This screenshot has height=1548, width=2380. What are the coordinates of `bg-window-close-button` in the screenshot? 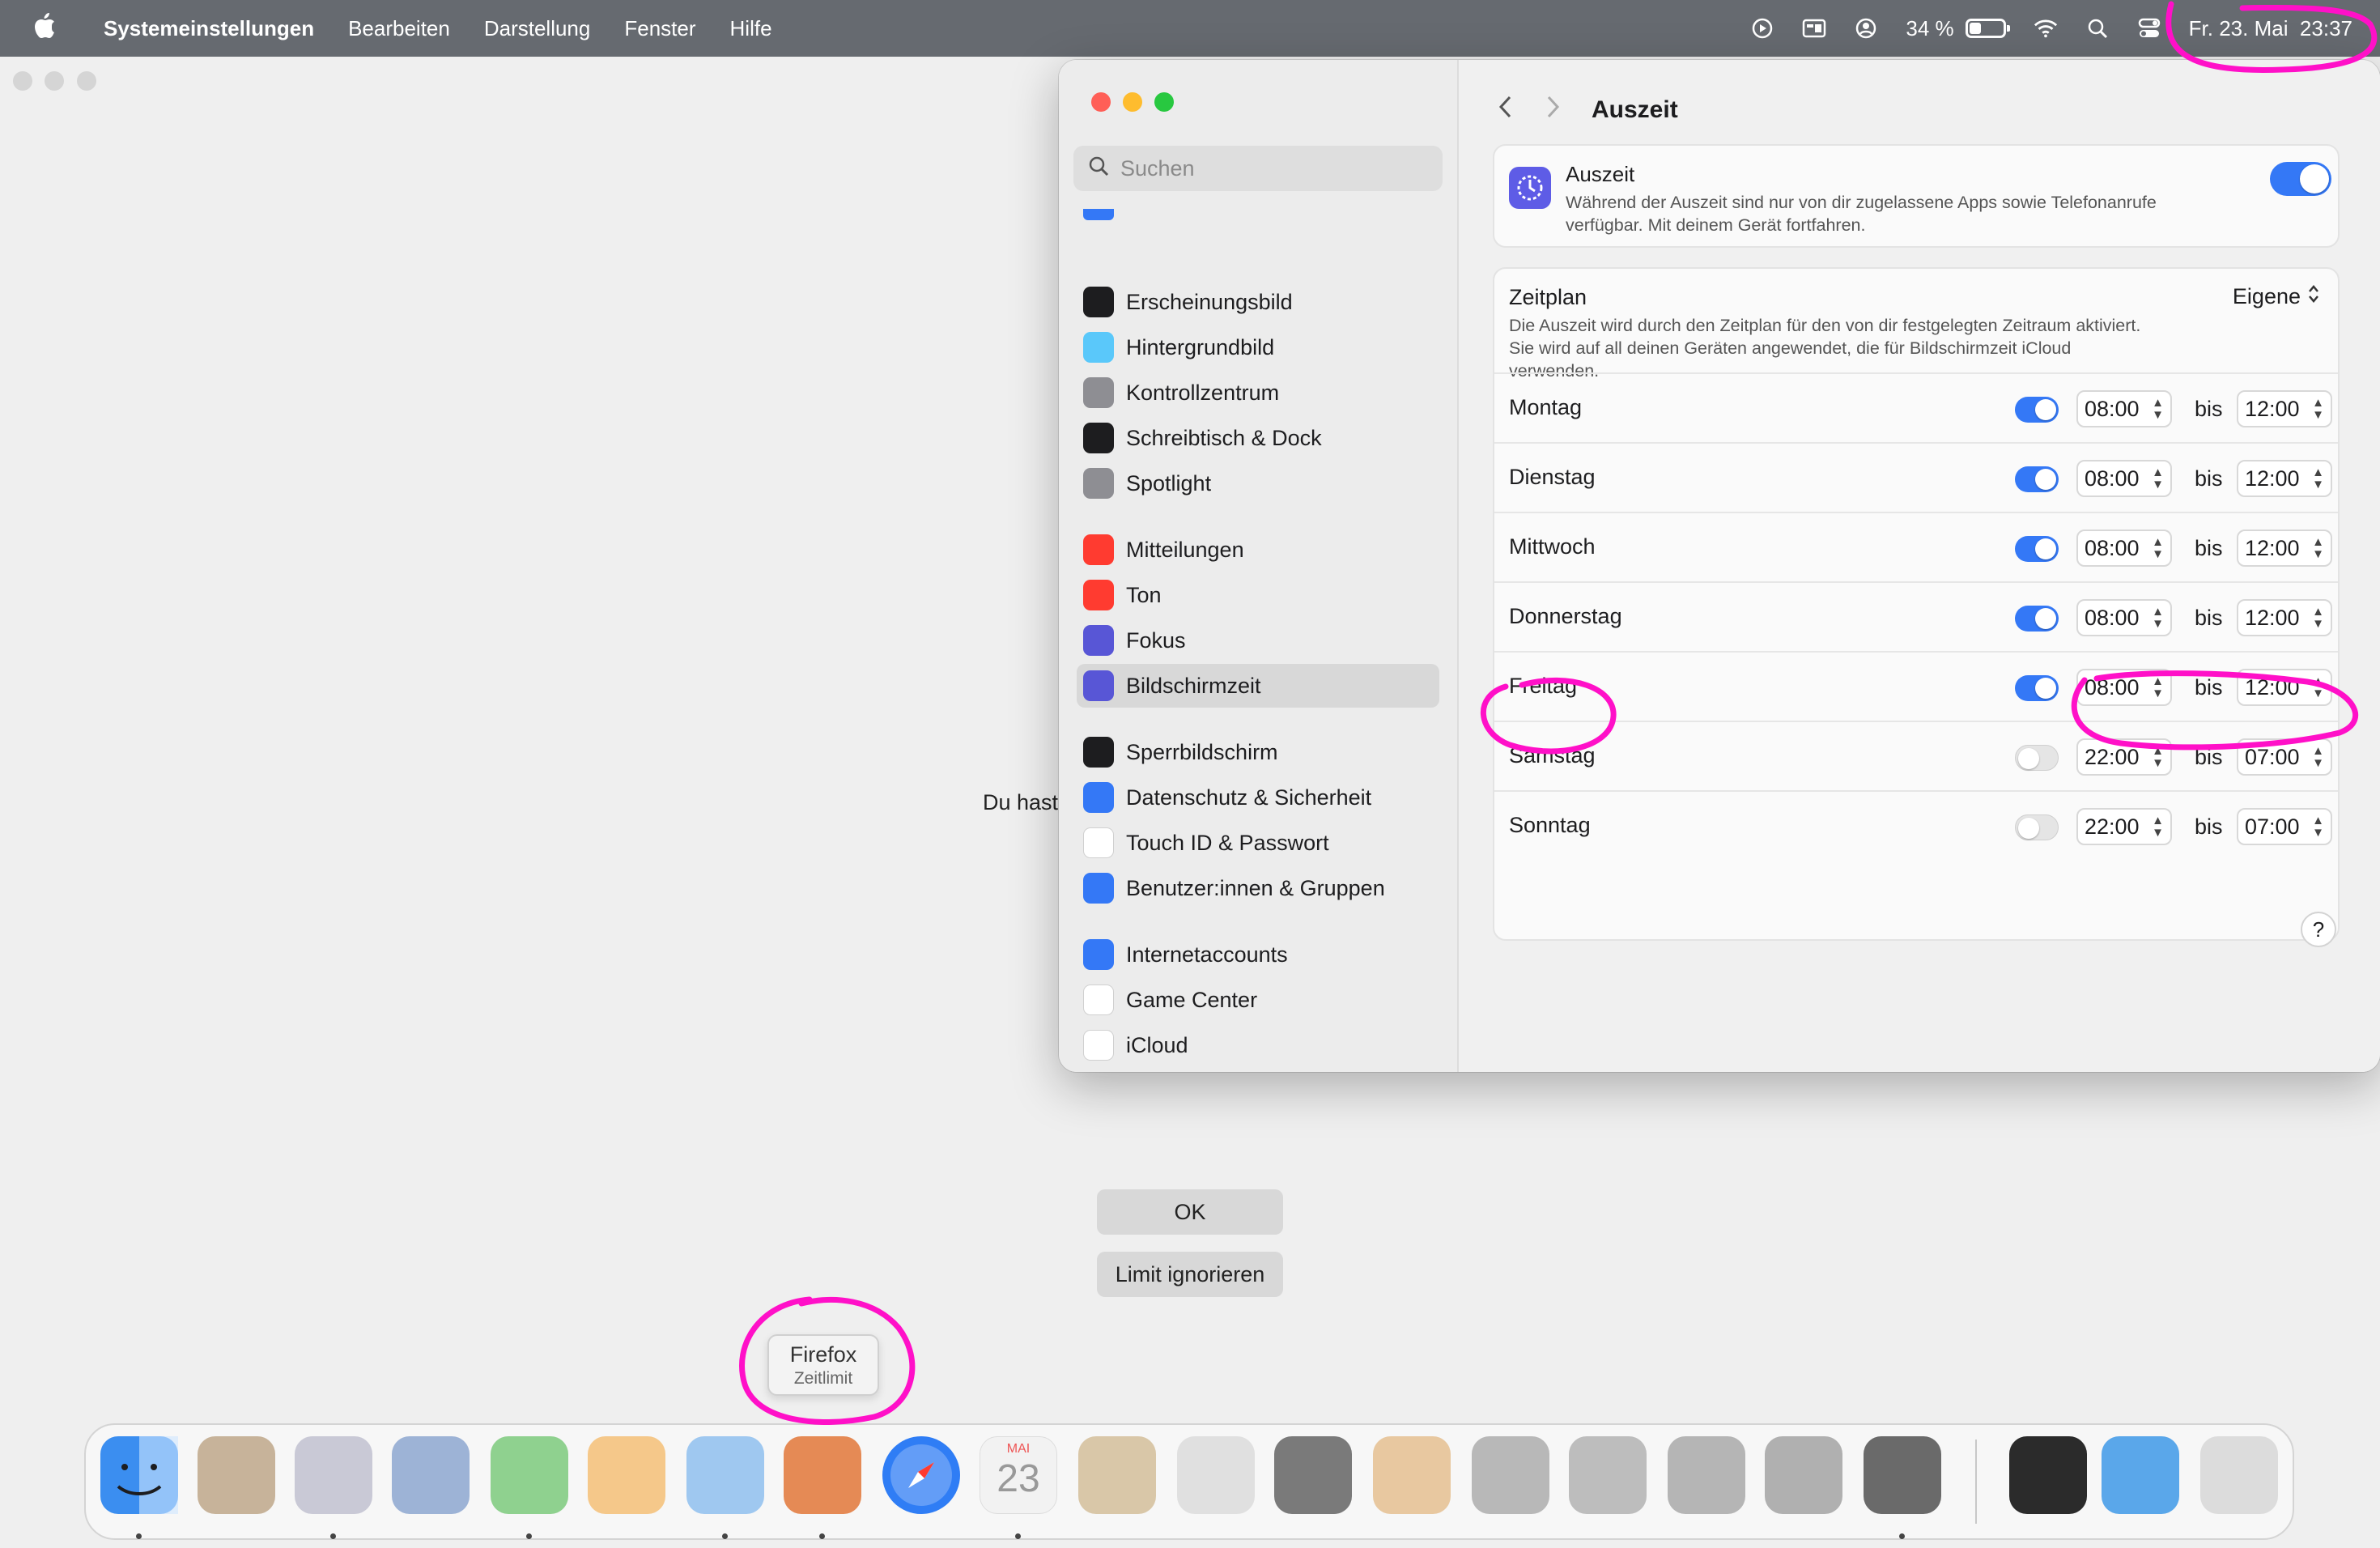 It's located at (23, 81).